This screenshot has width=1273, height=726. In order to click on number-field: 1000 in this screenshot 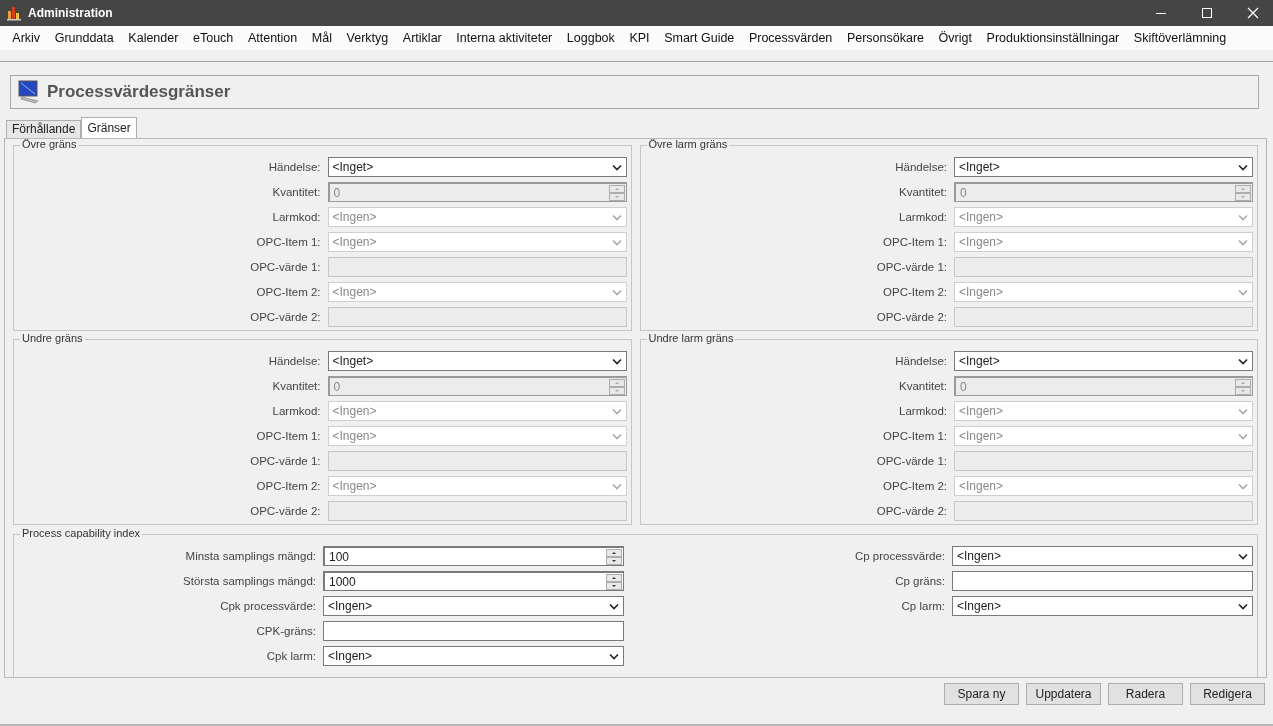, I will do `click(473, 581)`.